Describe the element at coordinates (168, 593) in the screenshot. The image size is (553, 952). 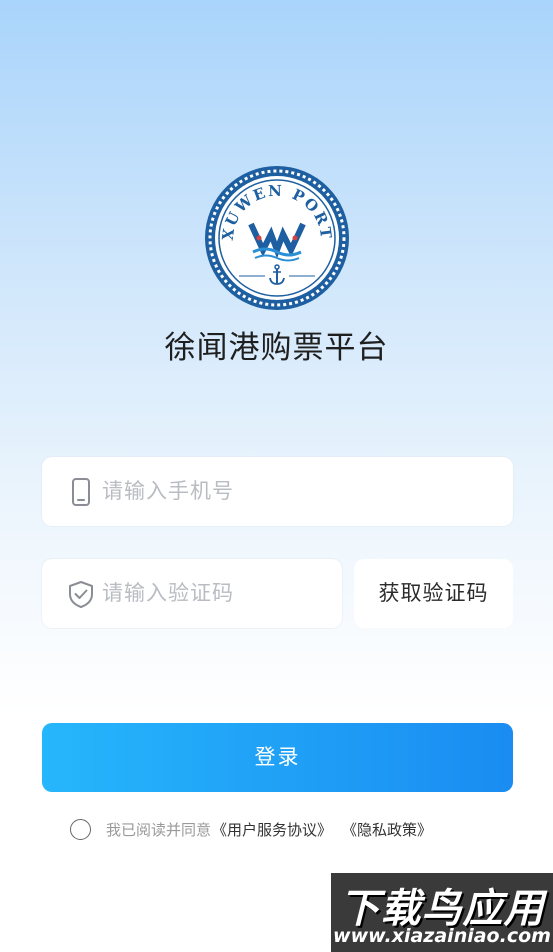
I see `code-placeholder: 请输入验证码` at that location.